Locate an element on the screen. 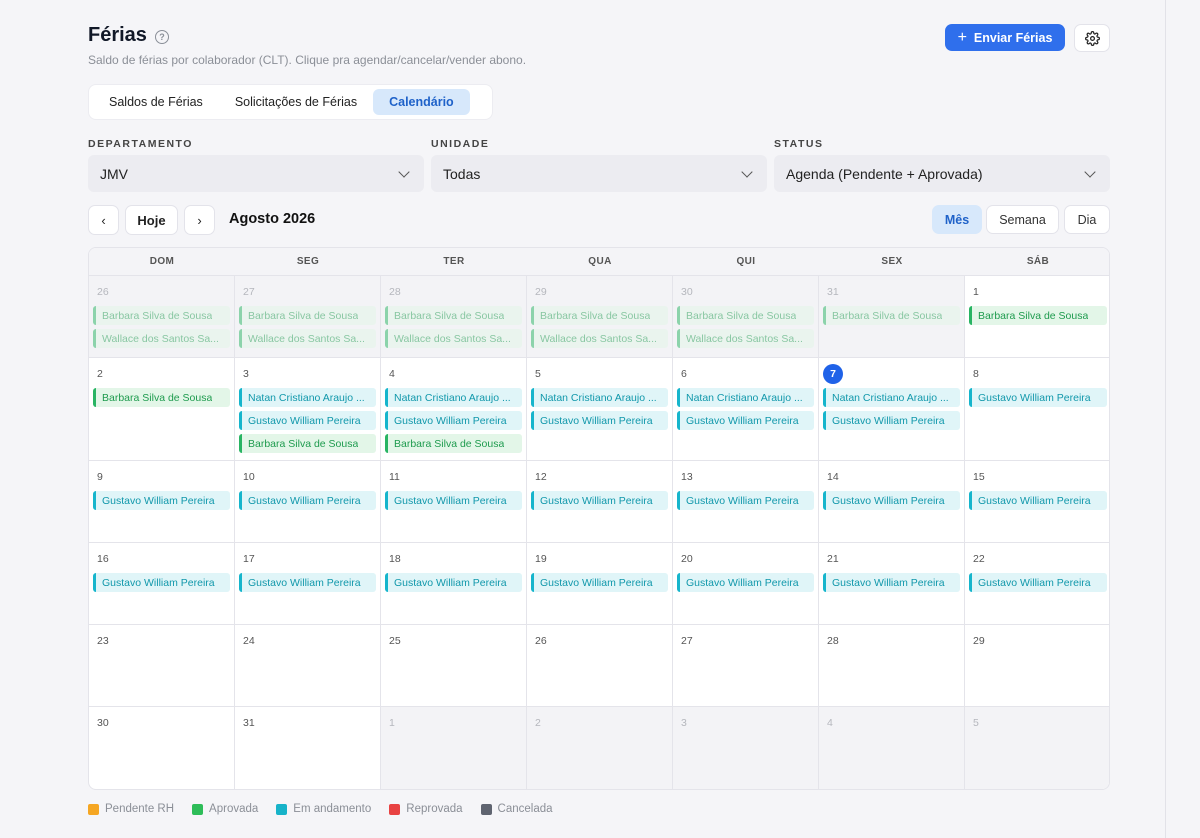  calendar-day: 27 is located at coordinates (746, 665).